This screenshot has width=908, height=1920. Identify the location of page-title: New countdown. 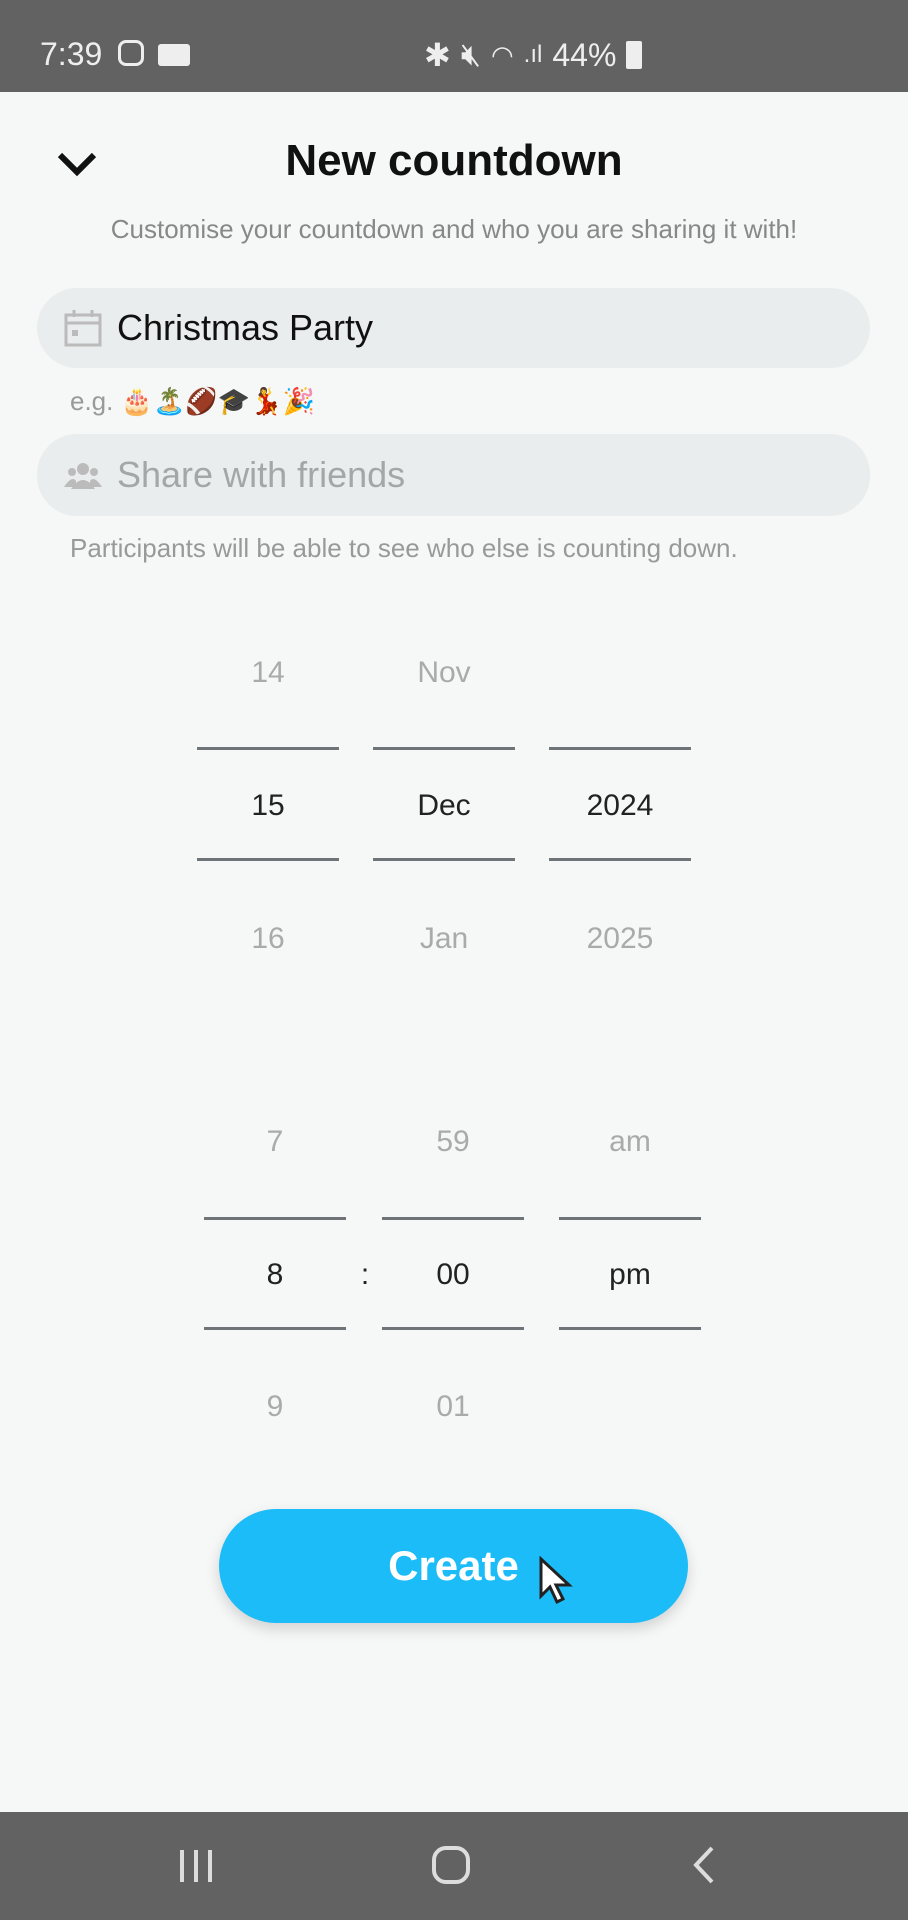
(454, 160).